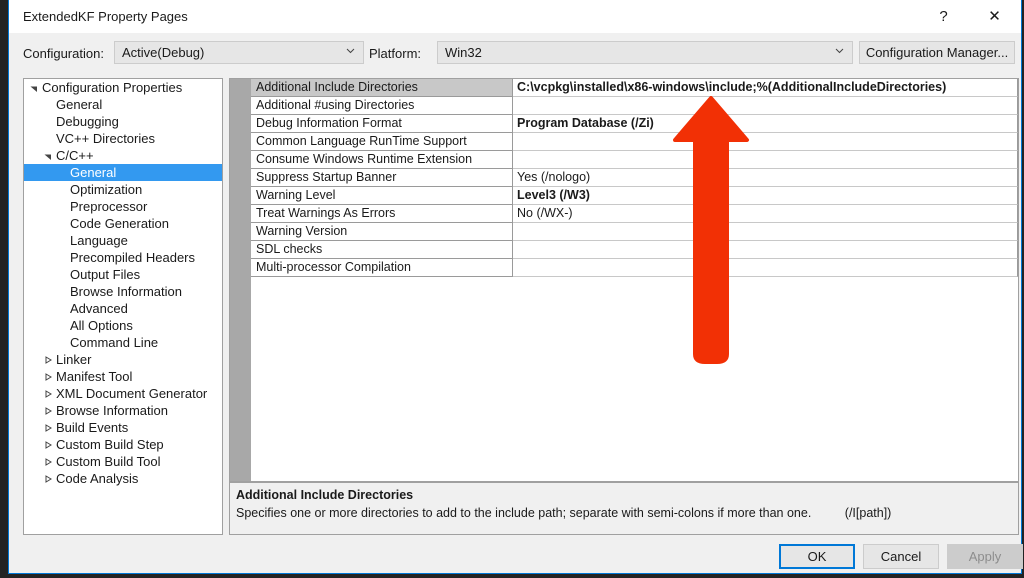  What do you see at coordinates (123, 478) in the screenshot?
I see `tree-item-code-analysis: Code Analysis` at bounding box center [123, 478].